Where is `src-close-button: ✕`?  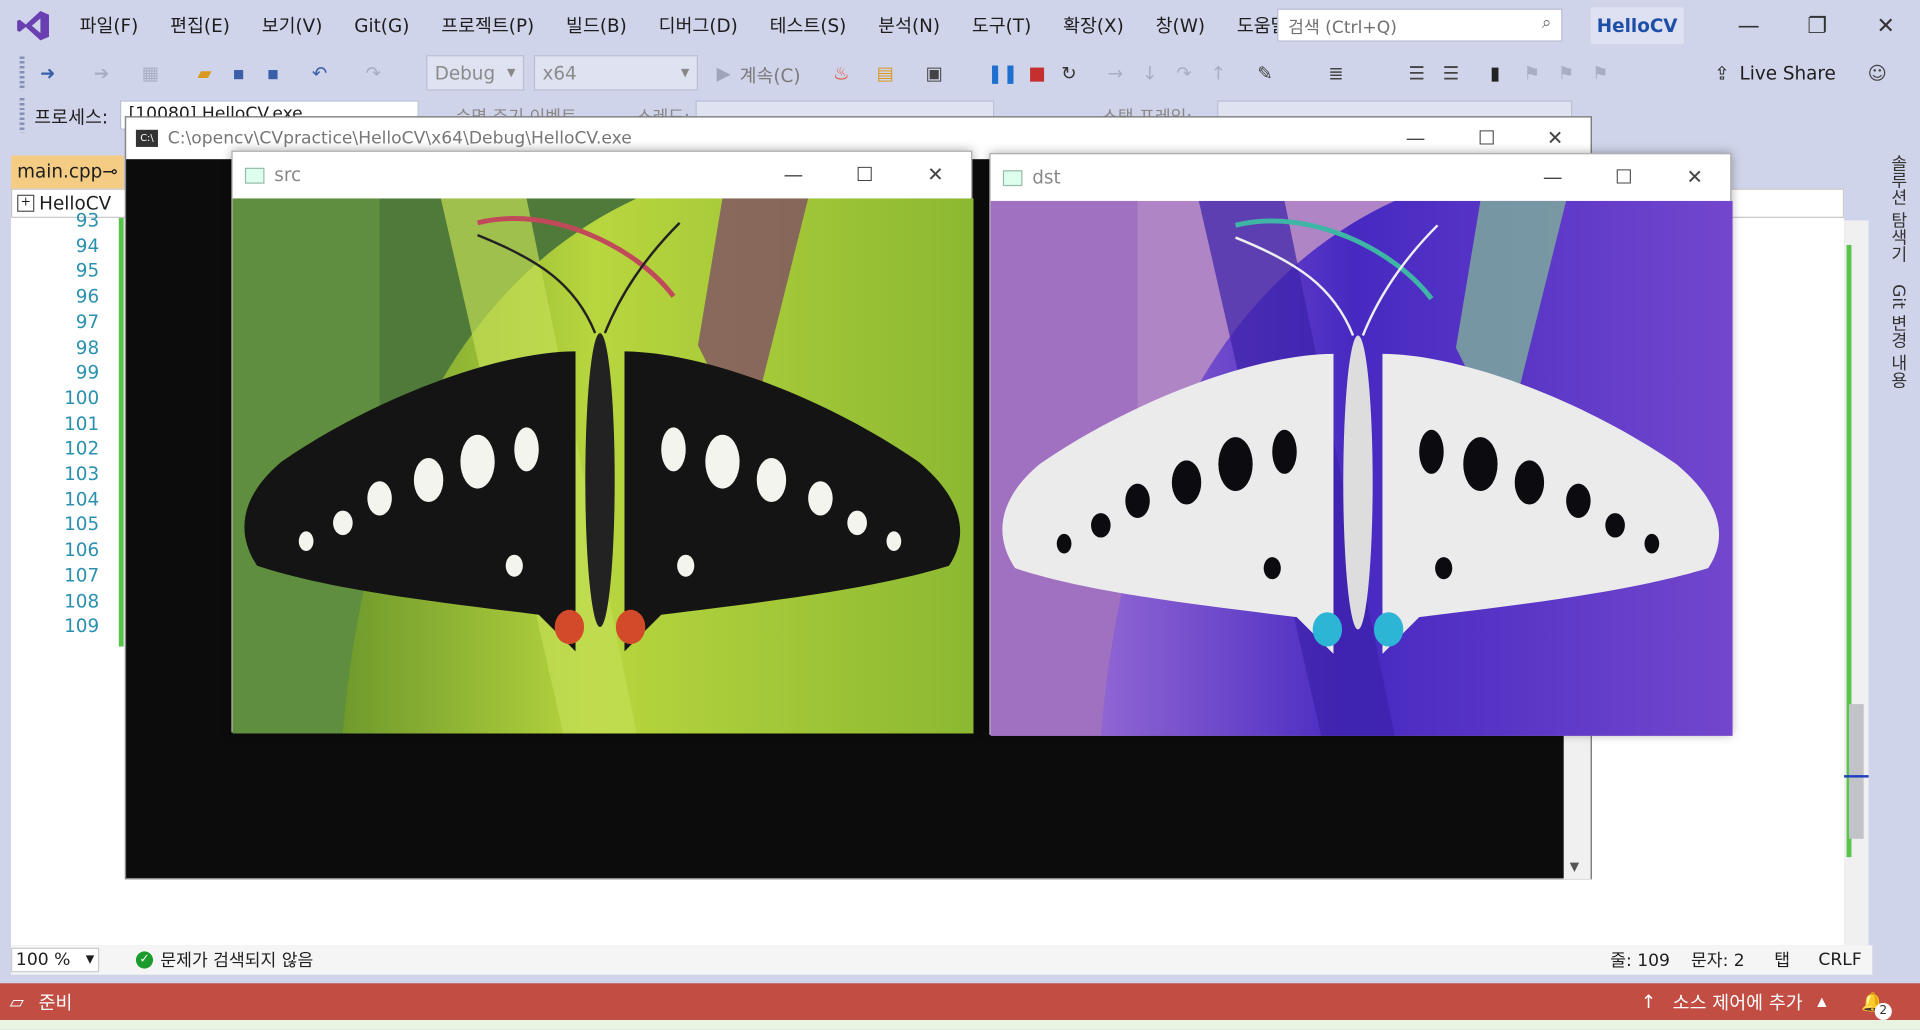 src-close-button: ✕ is located at coordinates (935, 174).